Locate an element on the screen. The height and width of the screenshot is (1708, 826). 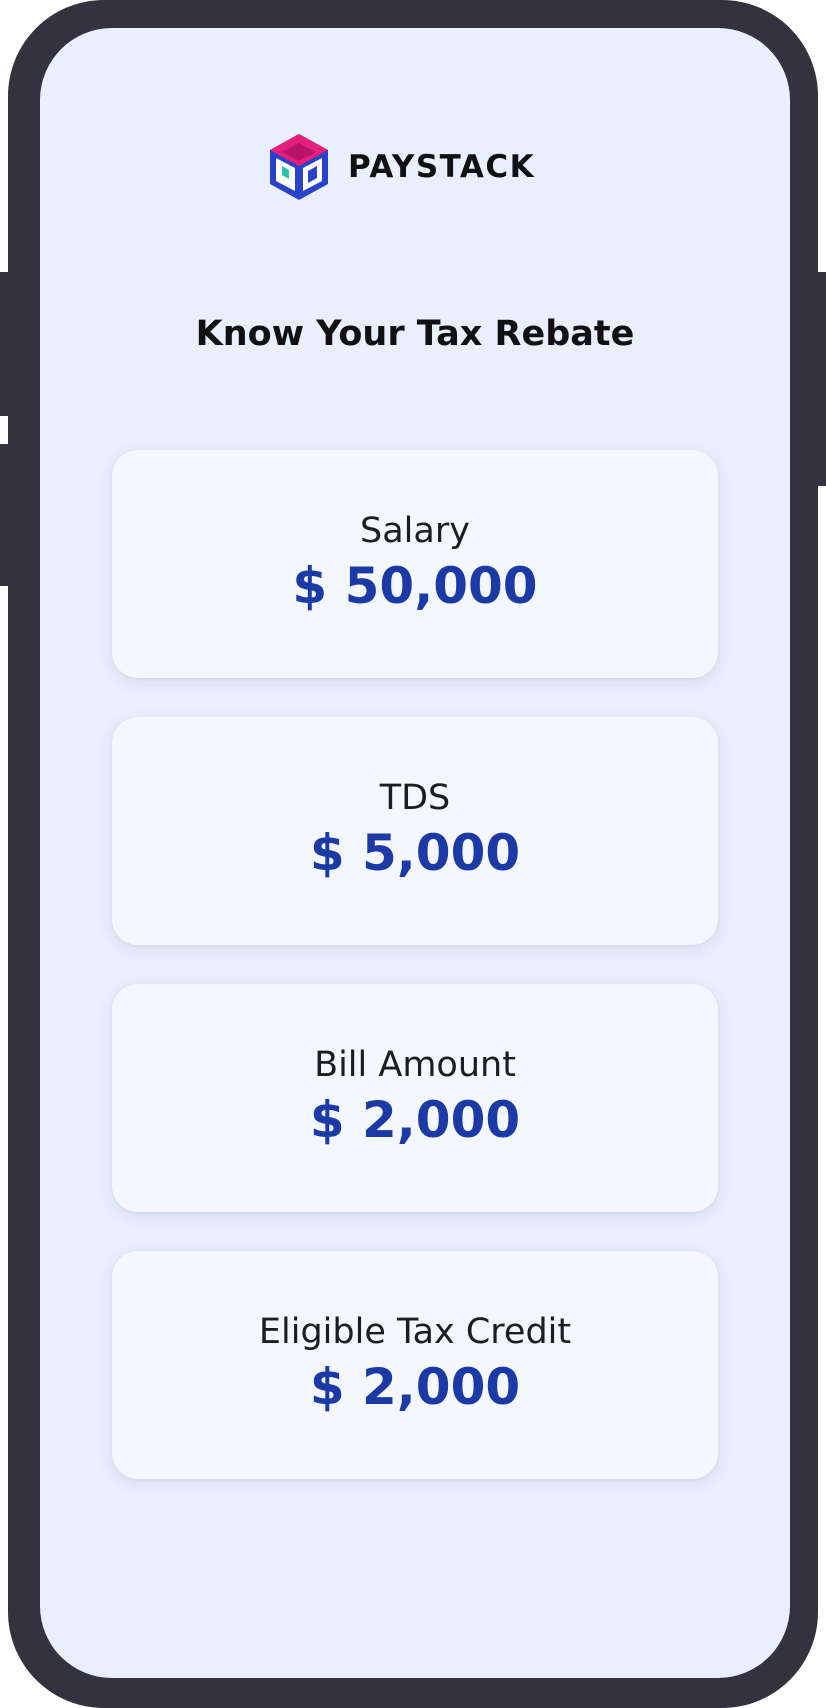
salary-label: Salary is located at coordinates (415, 530).